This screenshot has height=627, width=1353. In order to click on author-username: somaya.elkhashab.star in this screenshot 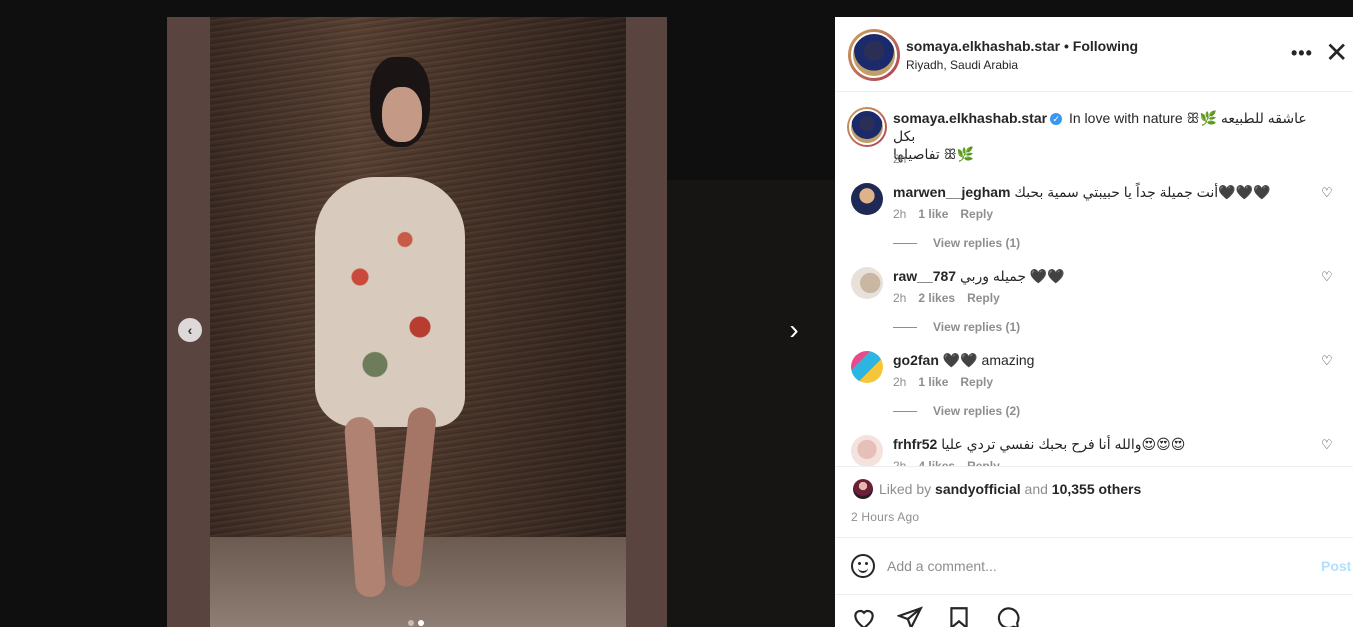, I will do `click(983, 46)`.